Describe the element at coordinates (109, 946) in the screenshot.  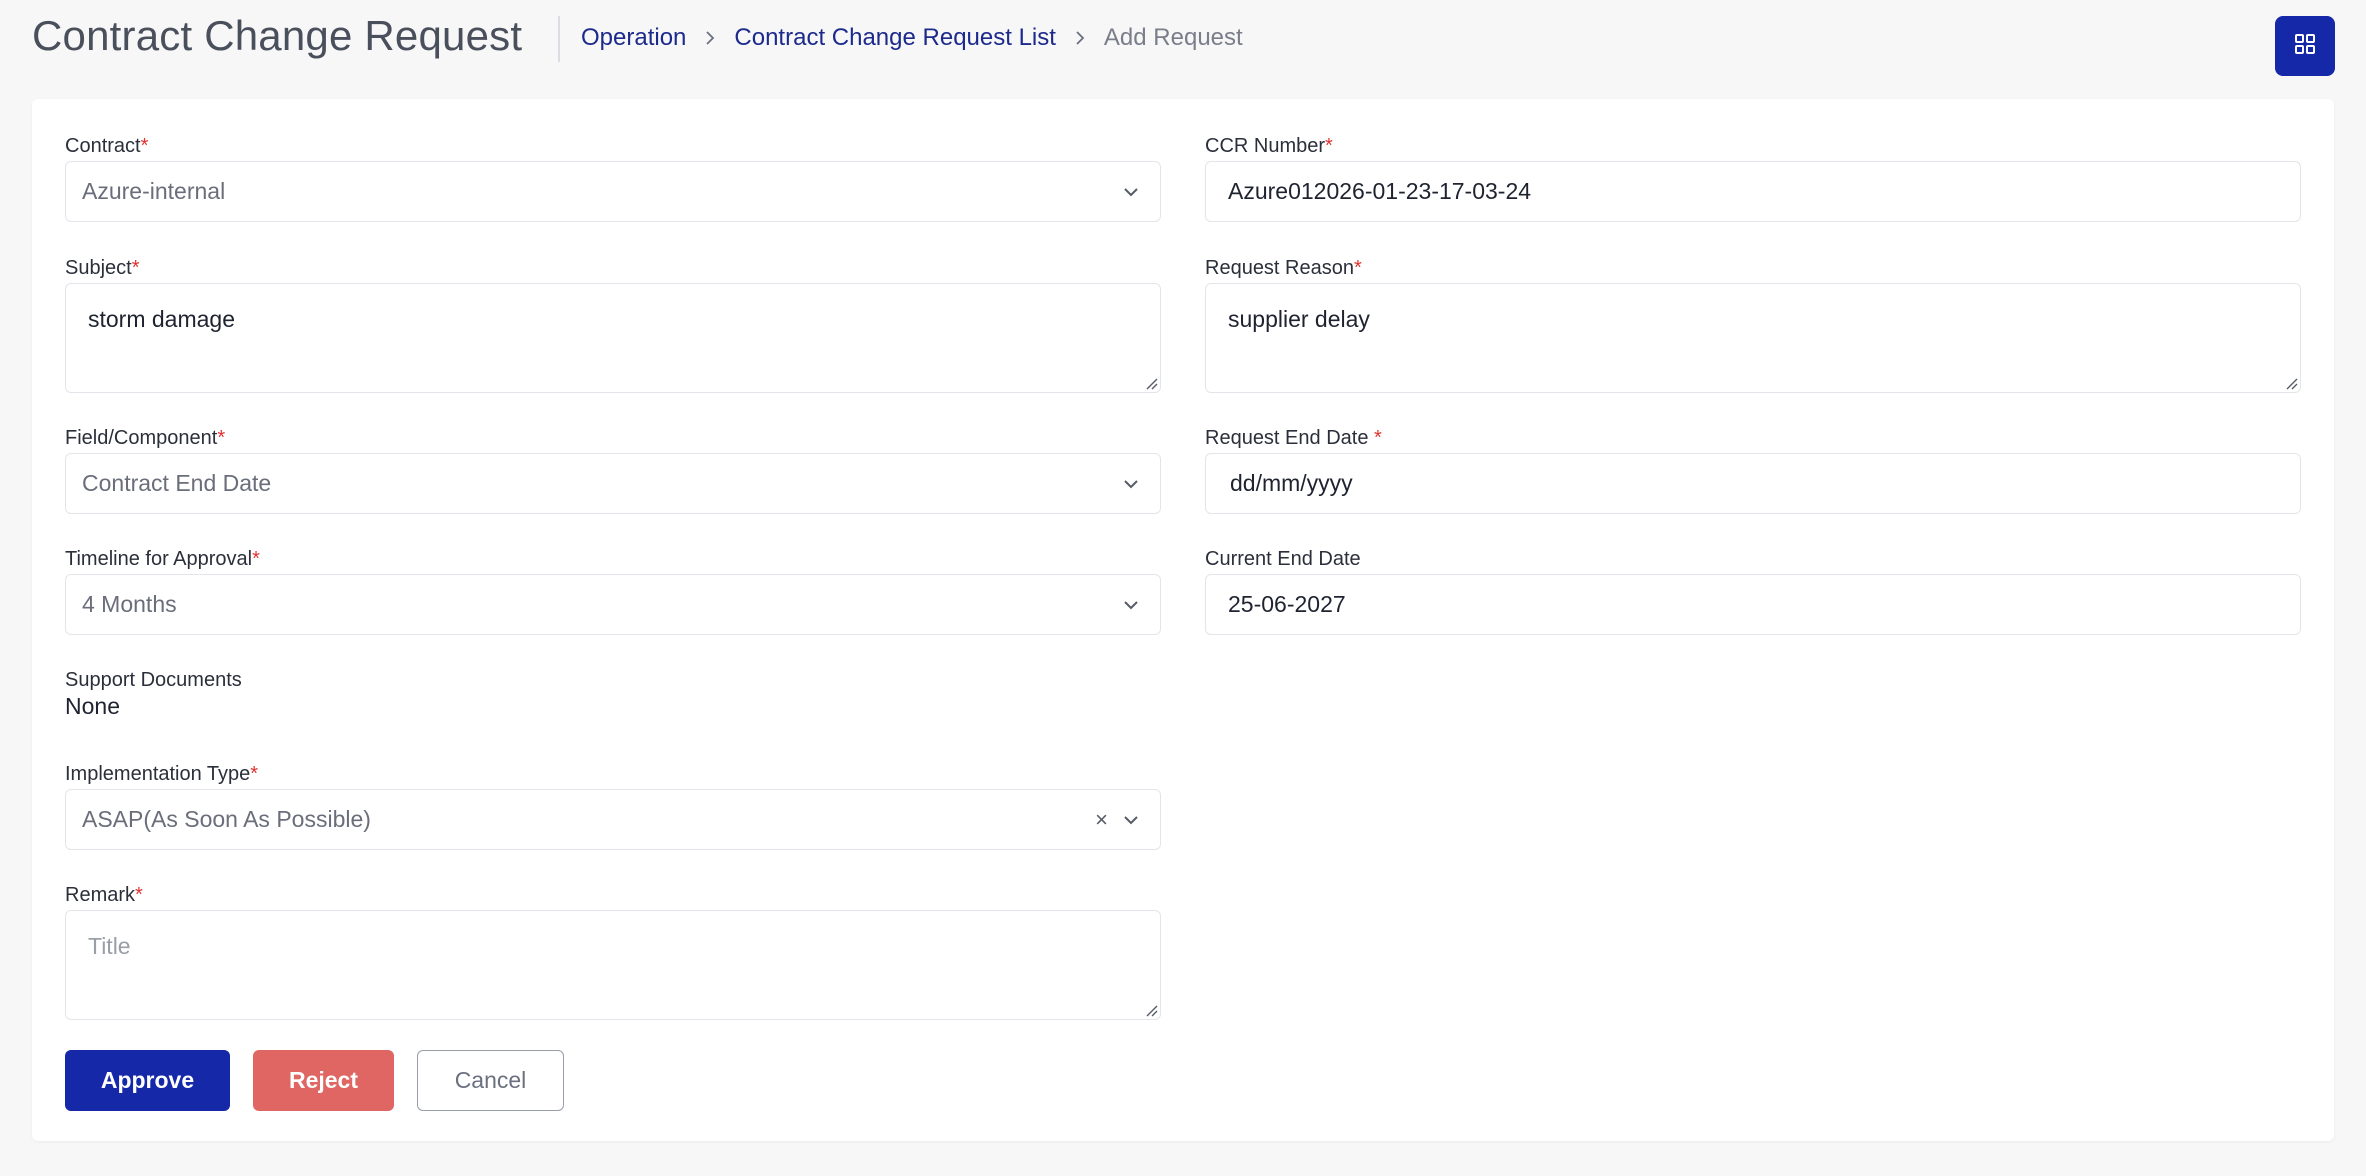
I see `remark-placeholder: Title` at that location.